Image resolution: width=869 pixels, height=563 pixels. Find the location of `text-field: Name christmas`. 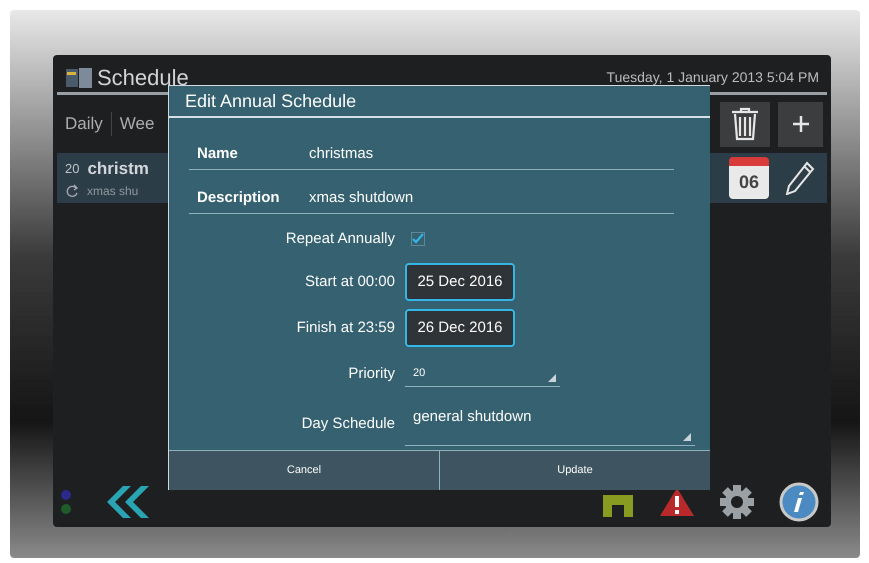

text-field: Name christmas is located at coordinates (431, 148).